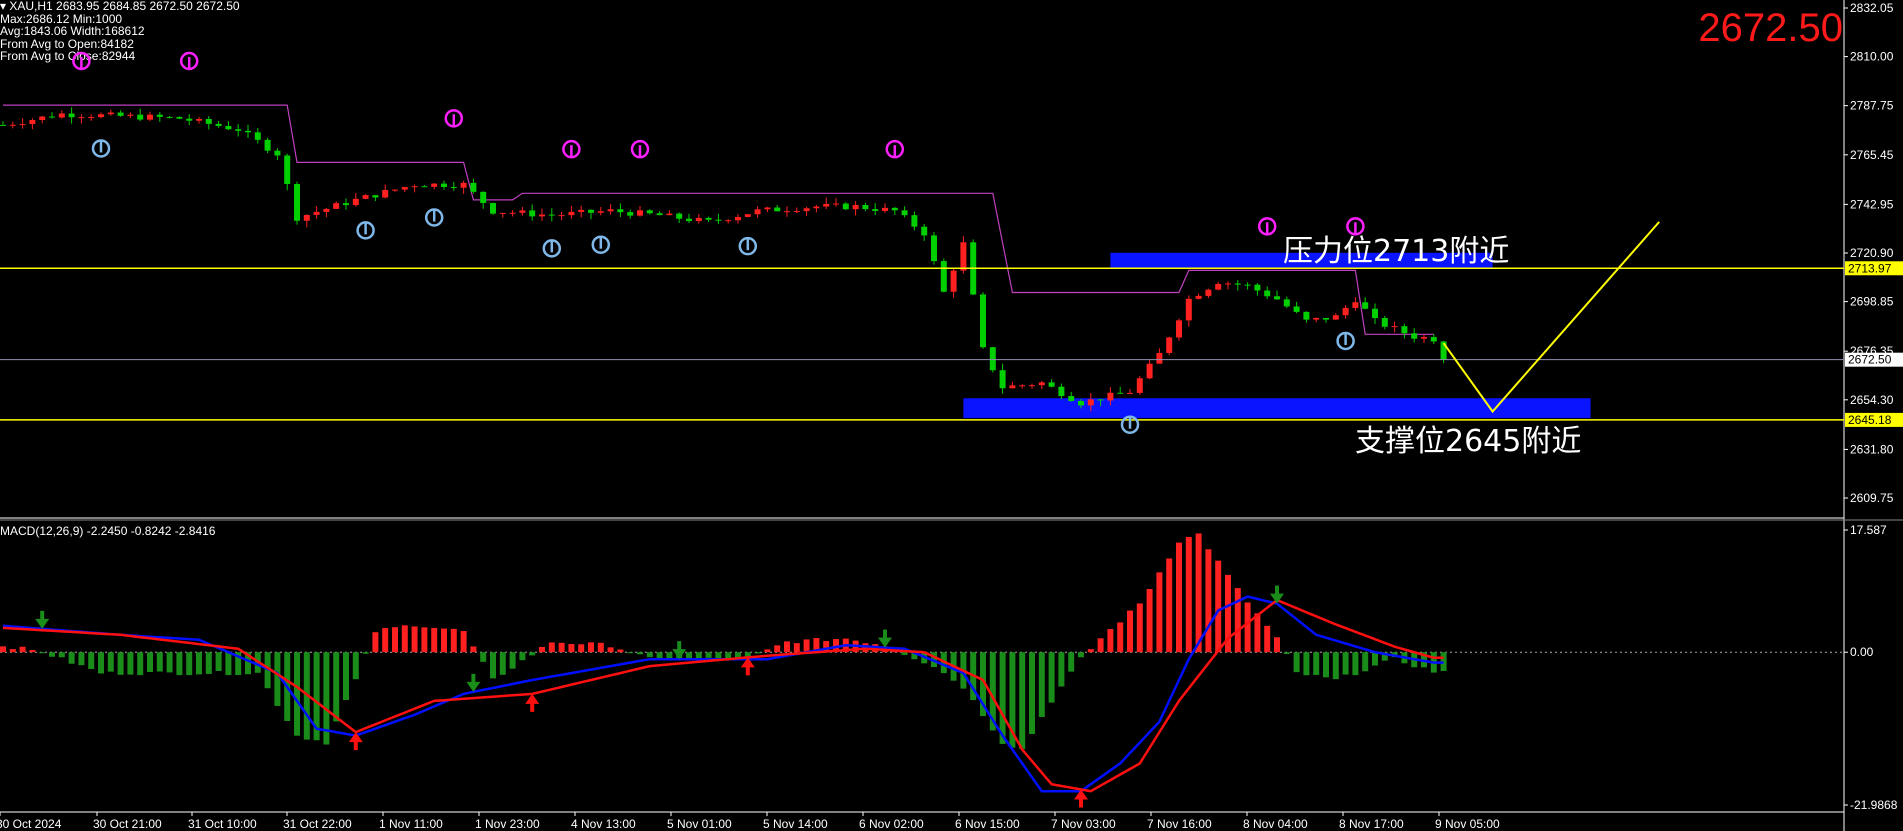 Image resolution: width=1903 pixels, height=831 pixels. Describe the element at coordinates (1396, 251) in the screenshot. I see `resistance-label: 压力位2713附近` at that location.